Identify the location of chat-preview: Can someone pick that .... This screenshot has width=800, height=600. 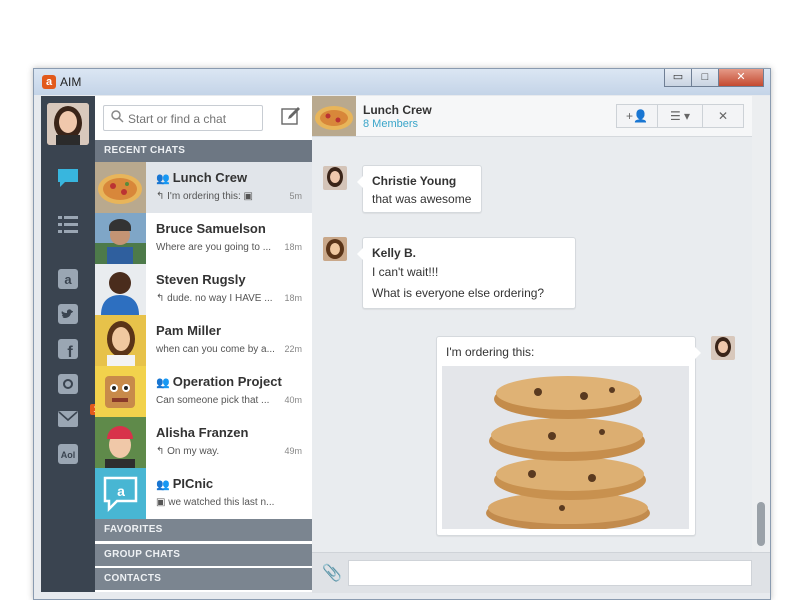
(213, 400).